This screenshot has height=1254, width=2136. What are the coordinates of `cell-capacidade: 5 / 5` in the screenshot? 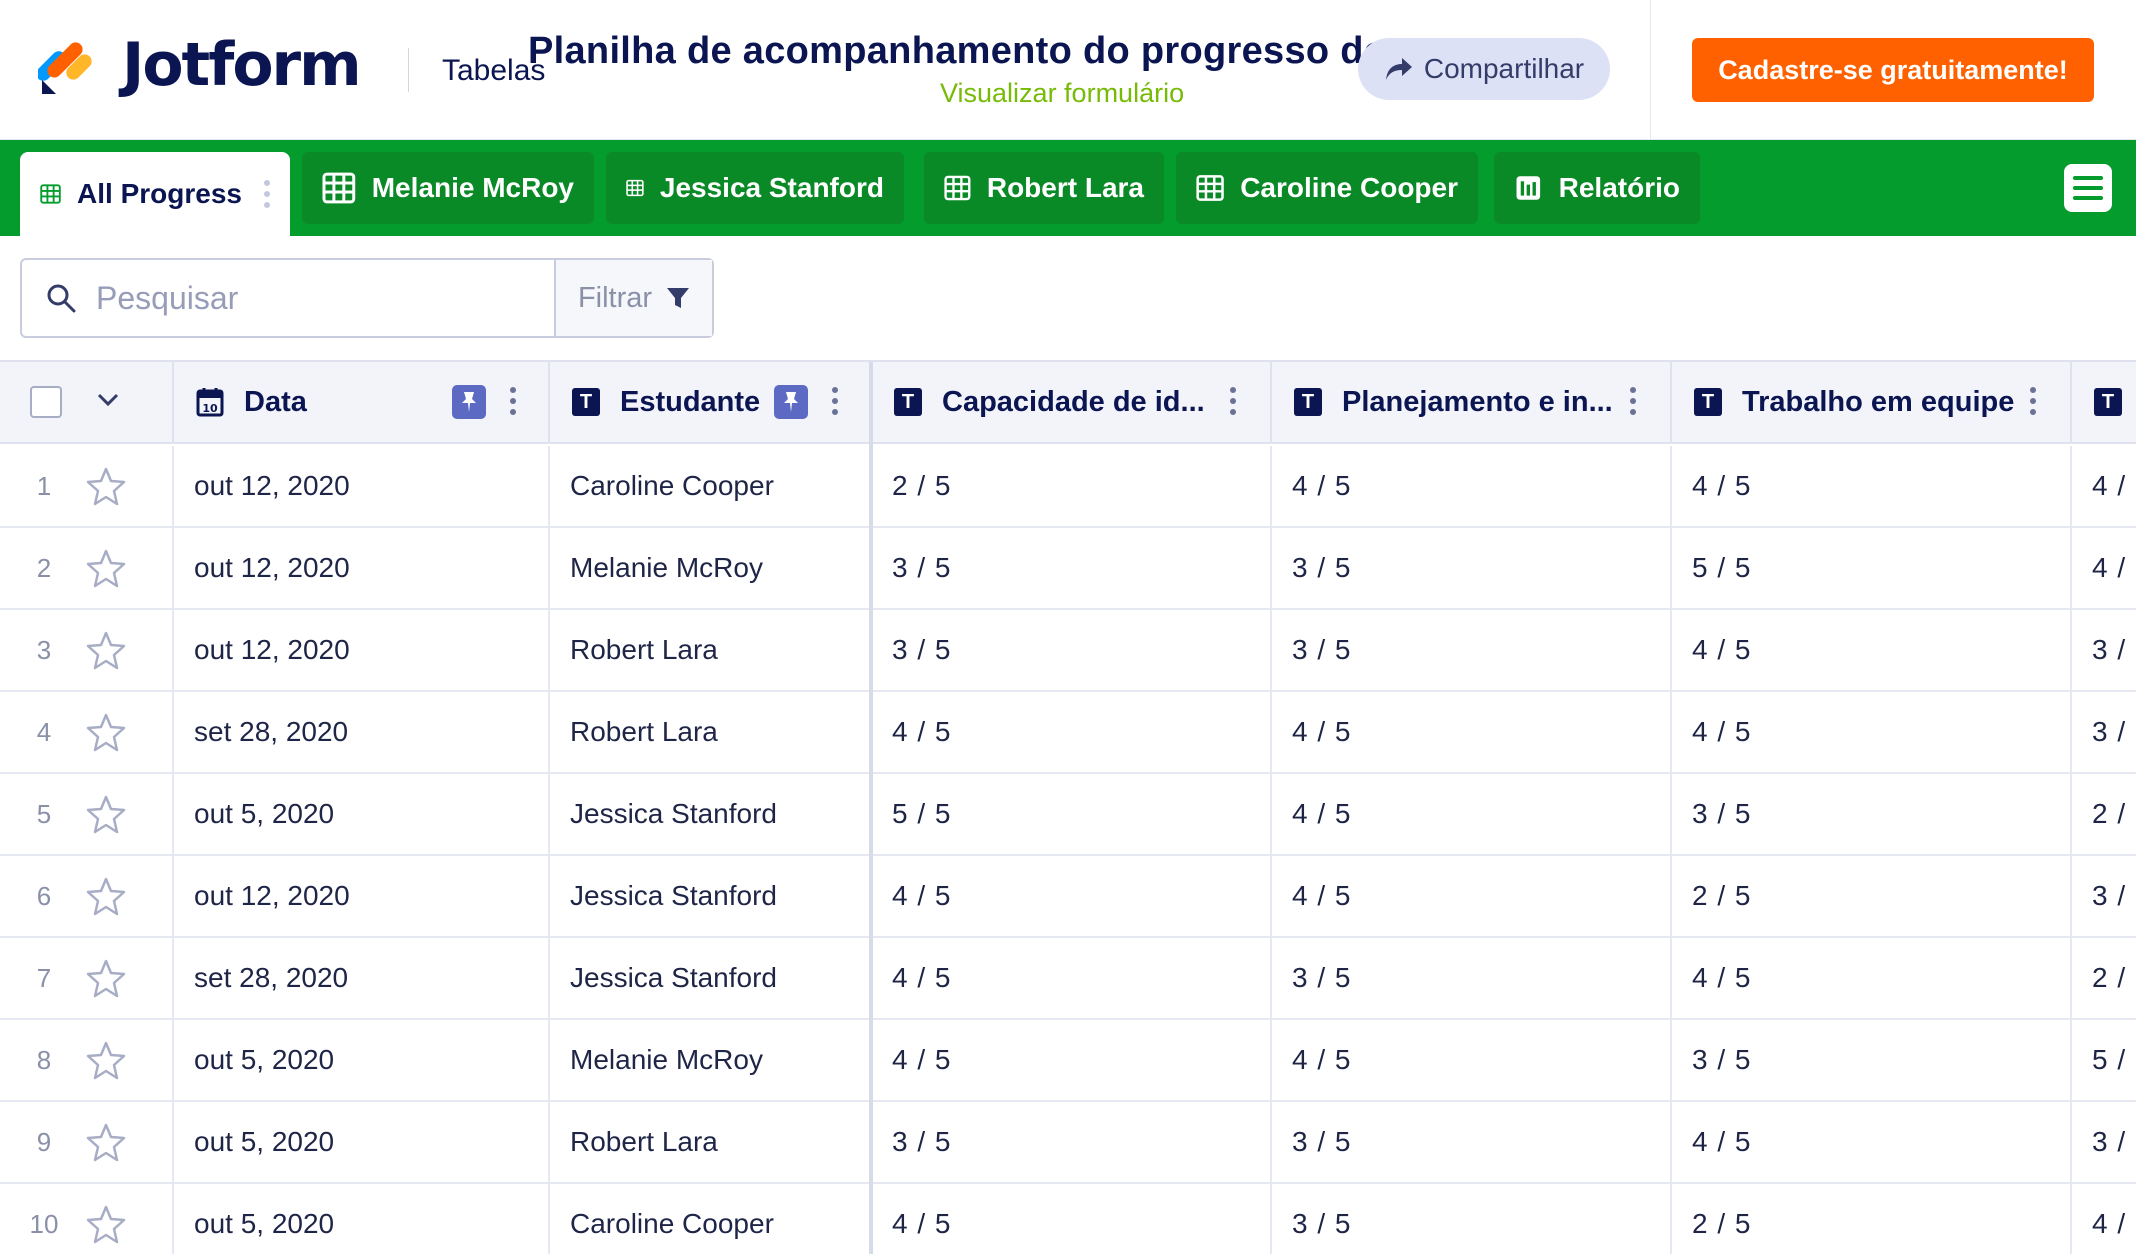 It's located at (1072, 814).